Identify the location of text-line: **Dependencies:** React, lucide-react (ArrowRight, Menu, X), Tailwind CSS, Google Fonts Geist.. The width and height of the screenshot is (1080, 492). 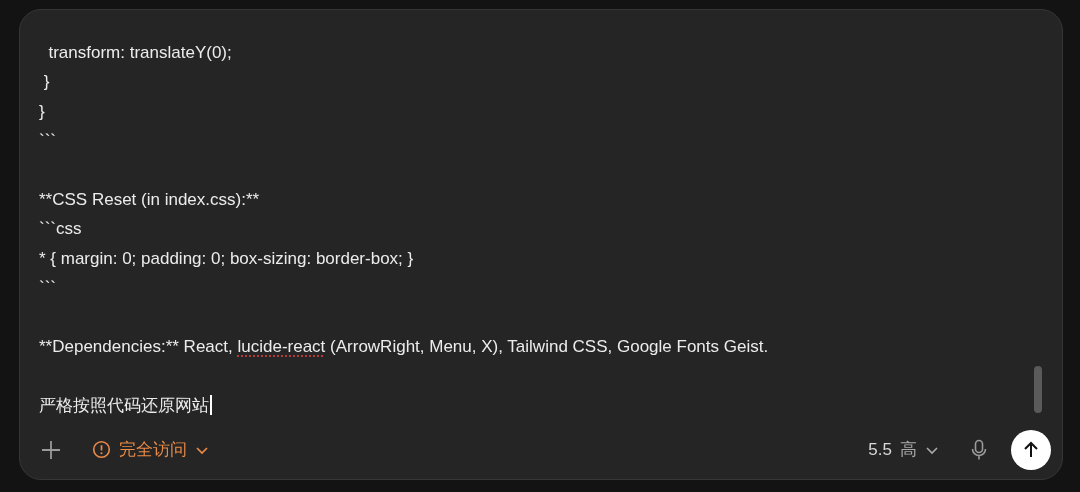
(404, 346).